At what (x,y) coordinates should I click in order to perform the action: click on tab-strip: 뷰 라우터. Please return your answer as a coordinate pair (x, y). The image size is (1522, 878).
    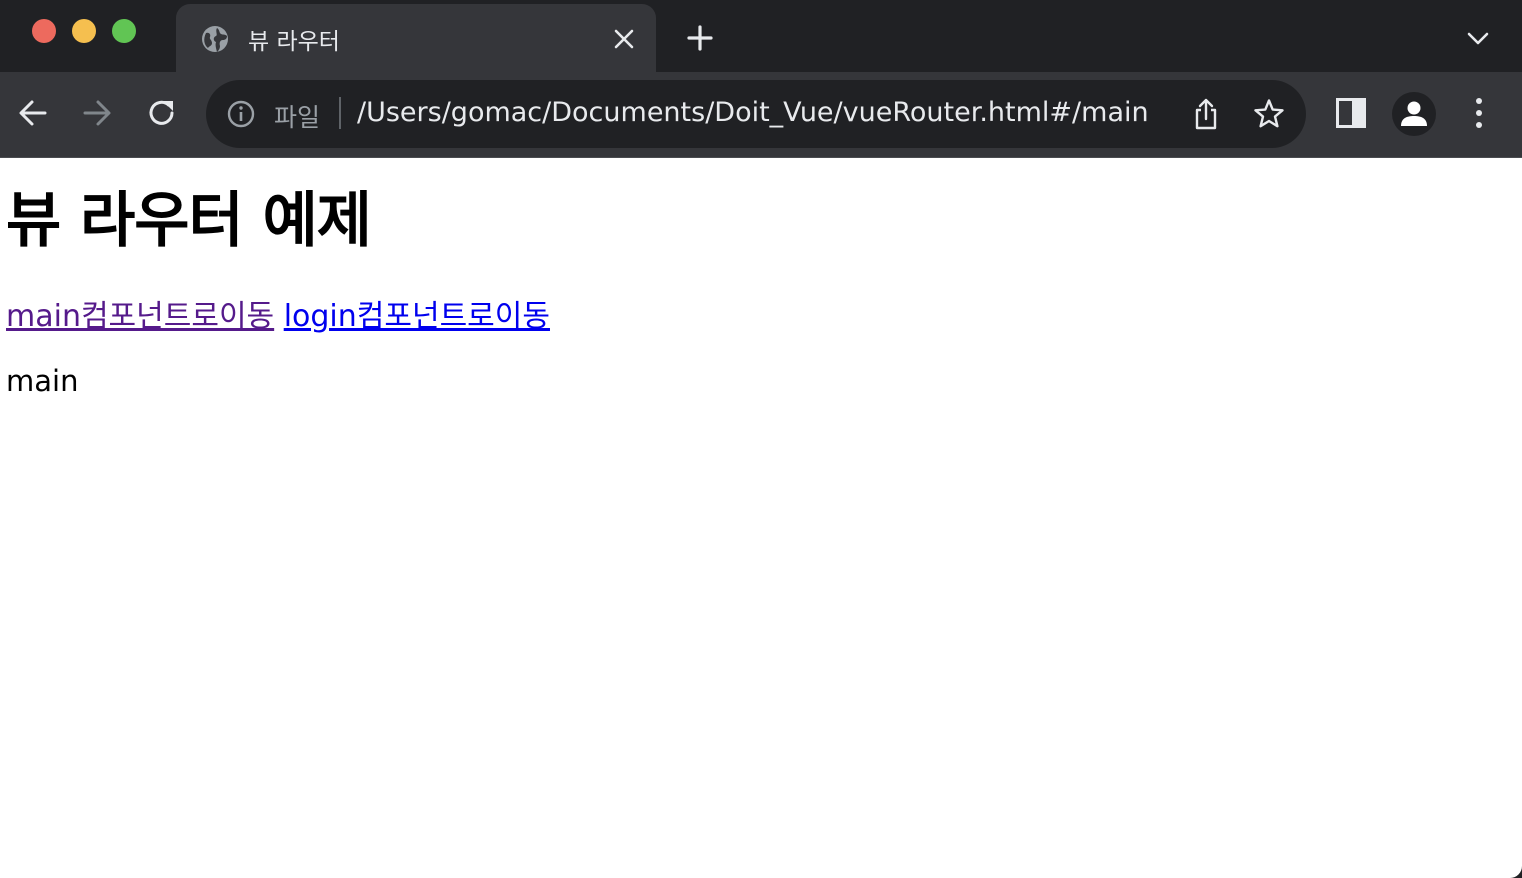
    Looking at the image, I should click on (761, 36).